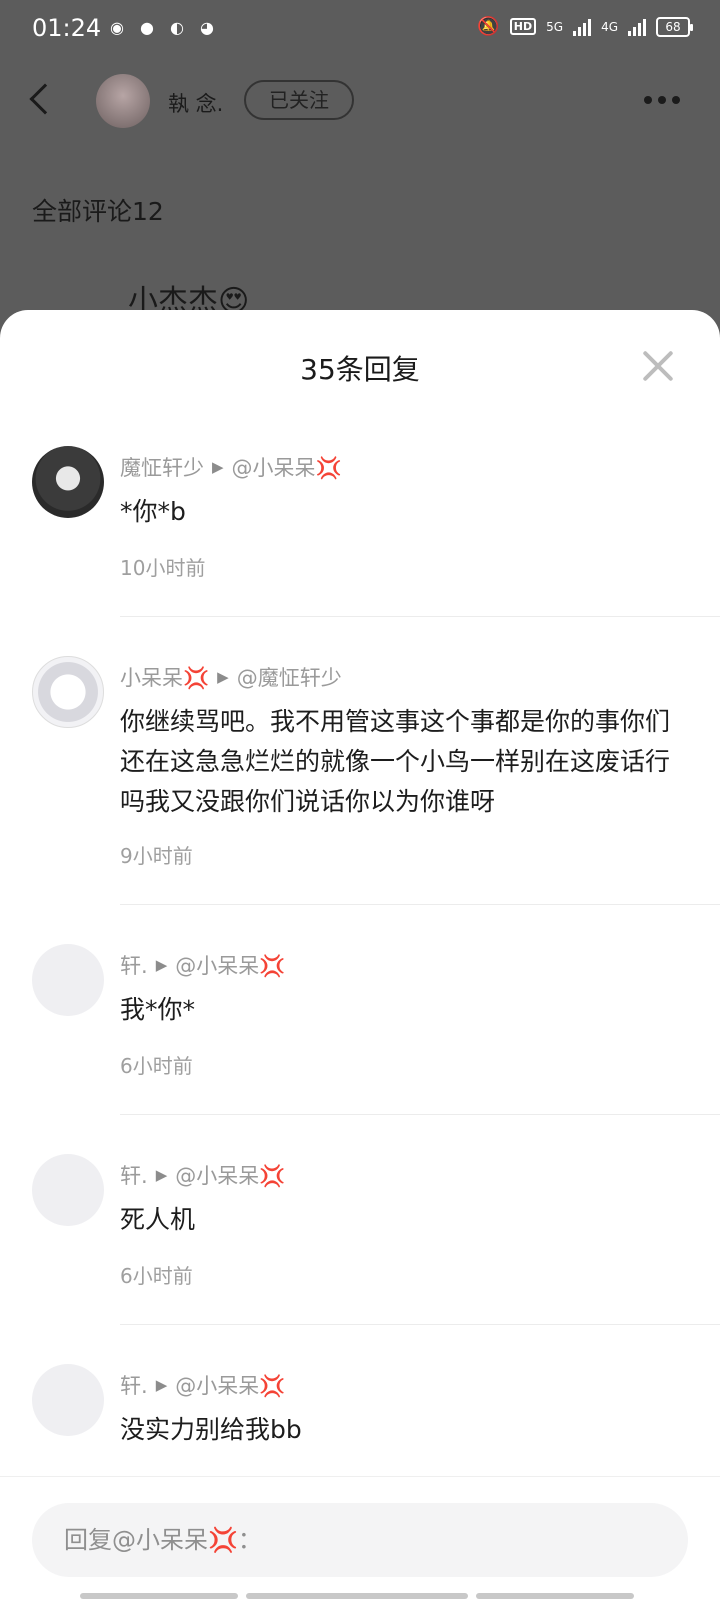  What do you see at coordinates (360, 102) in the screenshot?
I see `post-header: 執 念. 已关注` at bounding box center [360, 102].